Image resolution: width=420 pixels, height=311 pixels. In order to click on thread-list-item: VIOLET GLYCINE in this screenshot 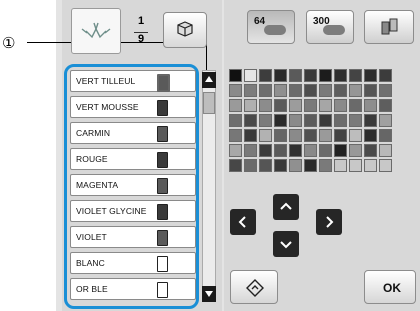, I will do `click(133, 211)`.